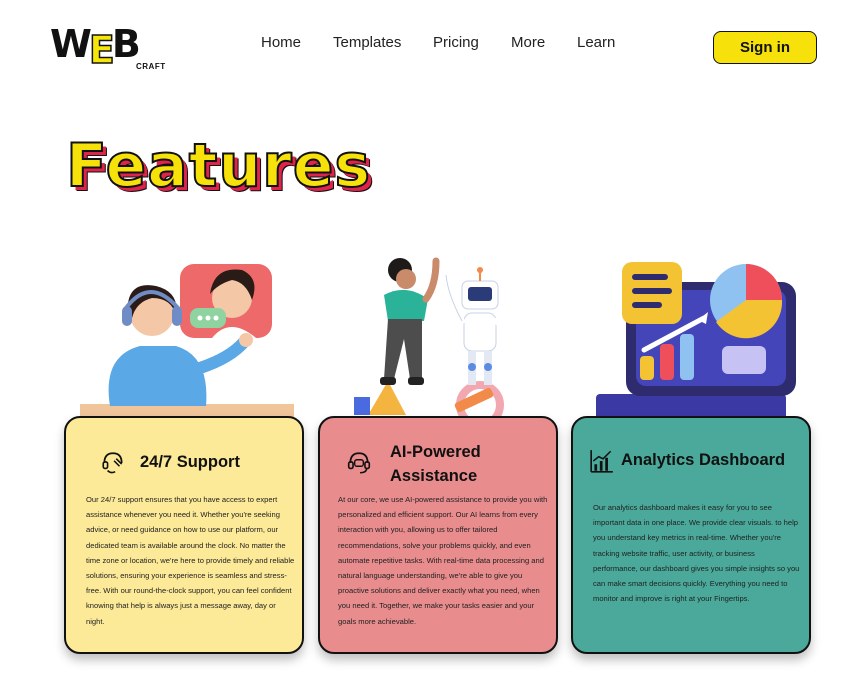 Image resolution: width=858 pixels, height=683 pixels. What do you see at coordinates (367, 42) in the screenshot?
I see `nav-templates: Templates` at bounding box center [367, 42].